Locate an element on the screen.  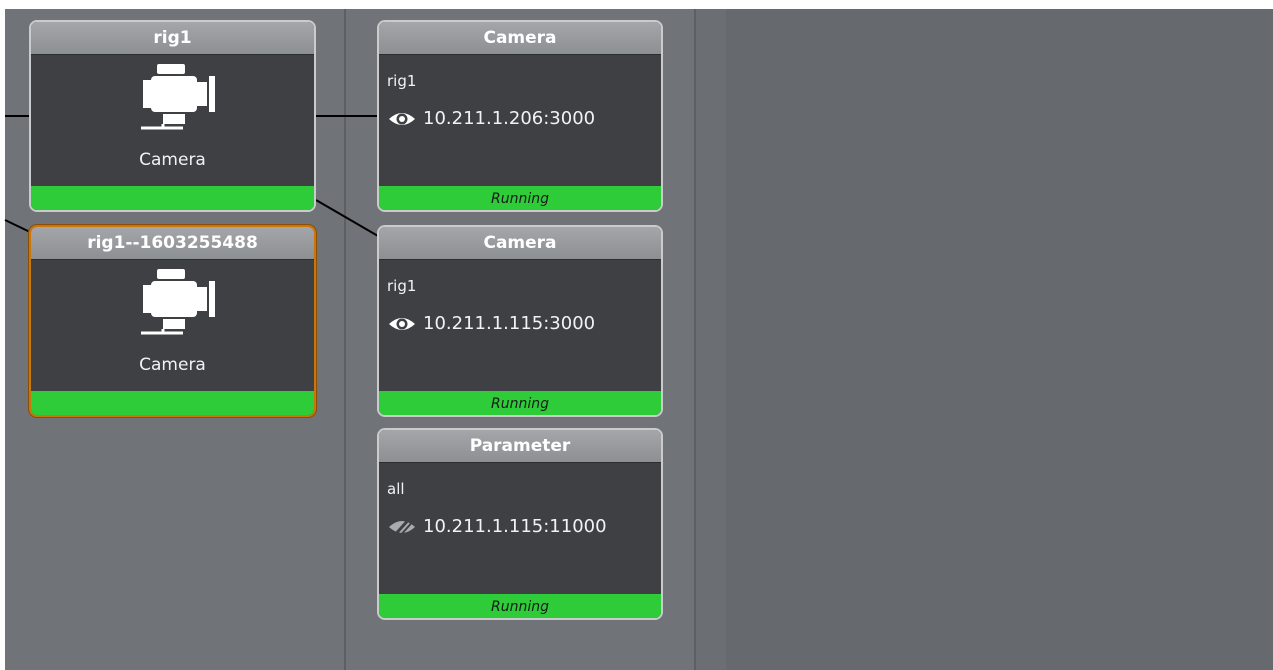
rig-node-rig1--1603255488: rig1--1603255488 Camera is located at coordinates (172, 321).